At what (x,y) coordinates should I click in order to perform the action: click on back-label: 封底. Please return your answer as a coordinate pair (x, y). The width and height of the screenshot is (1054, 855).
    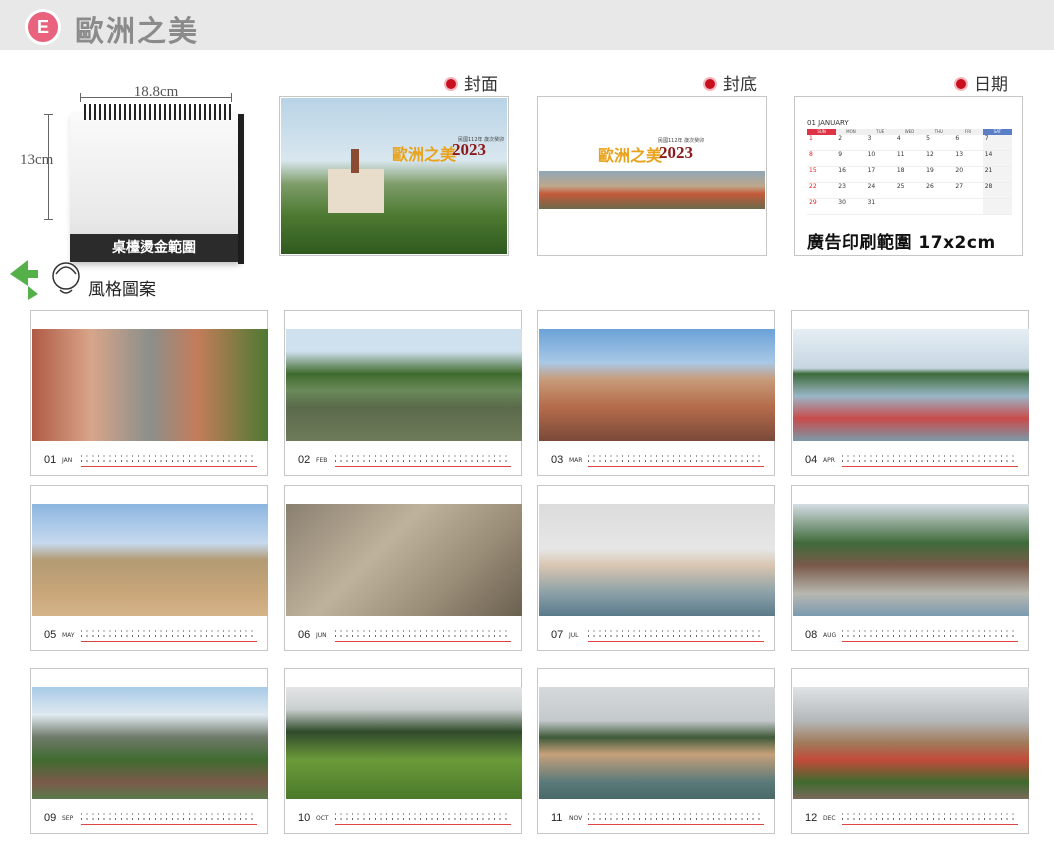
    Looking at the image, I should click on (731, 82).